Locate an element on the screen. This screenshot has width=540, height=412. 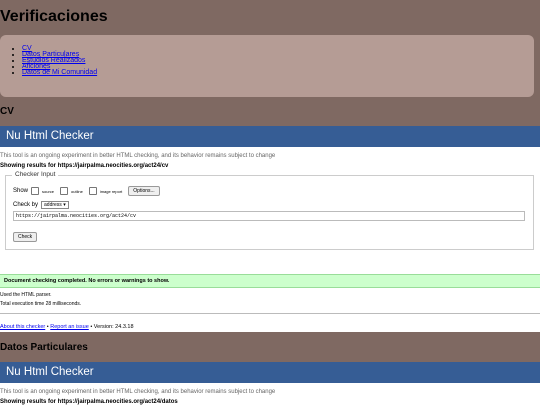
check-by-value: address is located at coordinates (53, 205).